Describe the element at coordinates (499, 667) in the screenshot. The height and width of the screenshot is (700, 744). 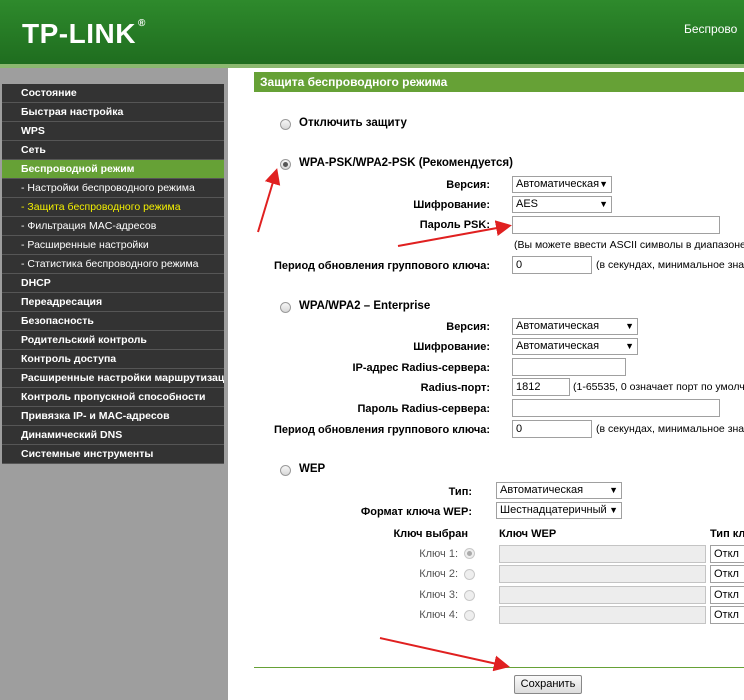
I see `divider` at that location.